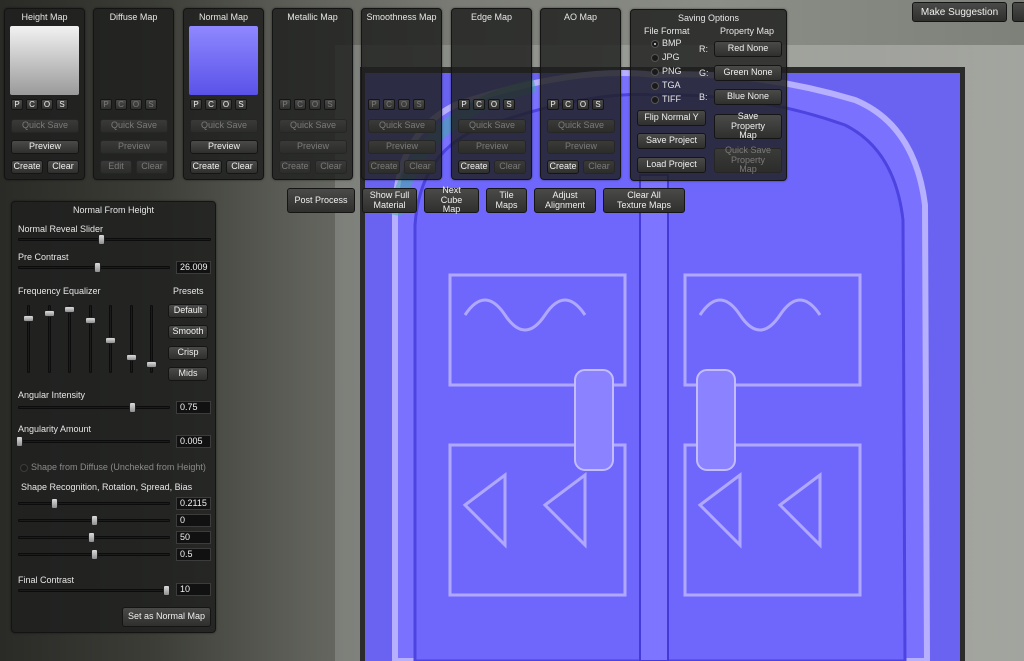 This screenshot has width=1024, height=661. Describe the element at coordinates (193, 407) in the screenshot. I see `angular-intensity-field: 0.75` at that location.